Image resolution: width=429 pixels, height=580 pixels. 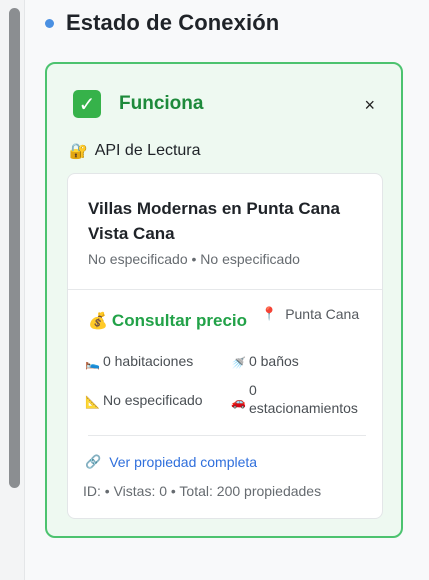 I want to click on bathrooms-label: 0 baños, so click(x=273, y=361).